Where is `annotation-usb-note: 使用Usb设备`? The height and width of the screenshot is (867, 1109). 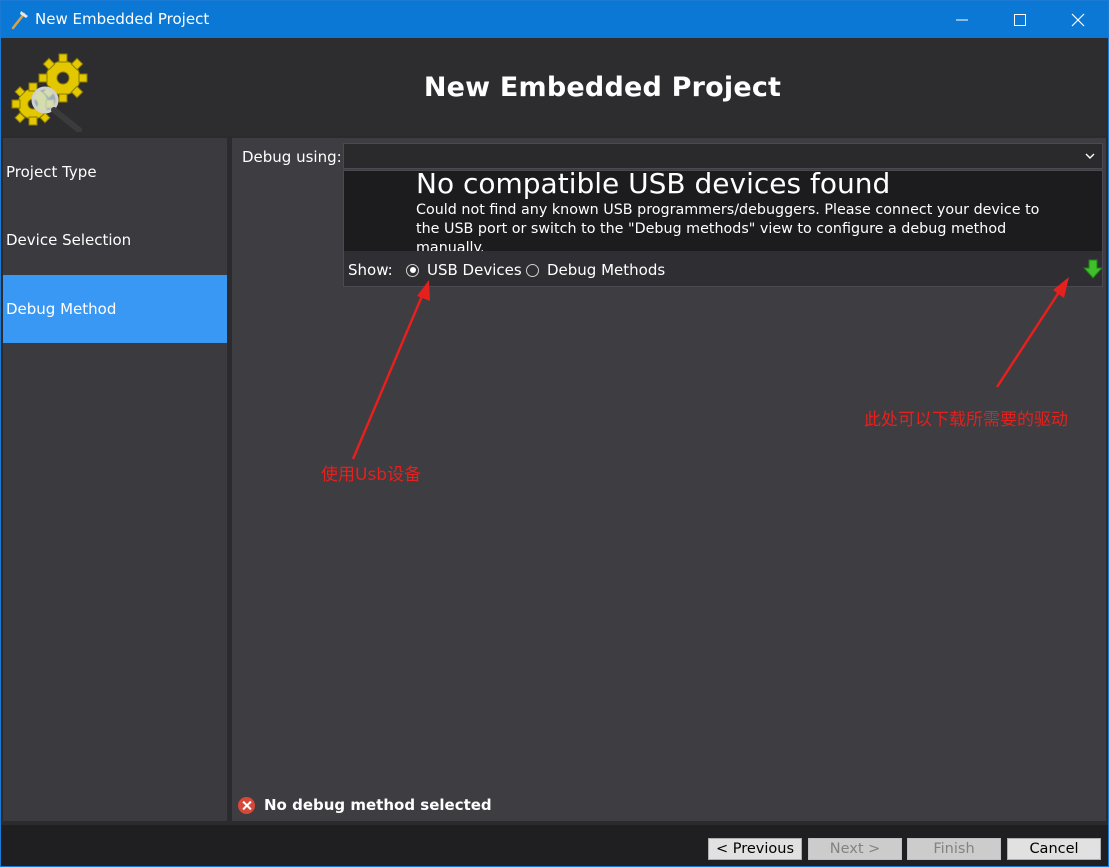 annotation-usb-note: 使用Usb设备 is located at coordinates (371, 475).